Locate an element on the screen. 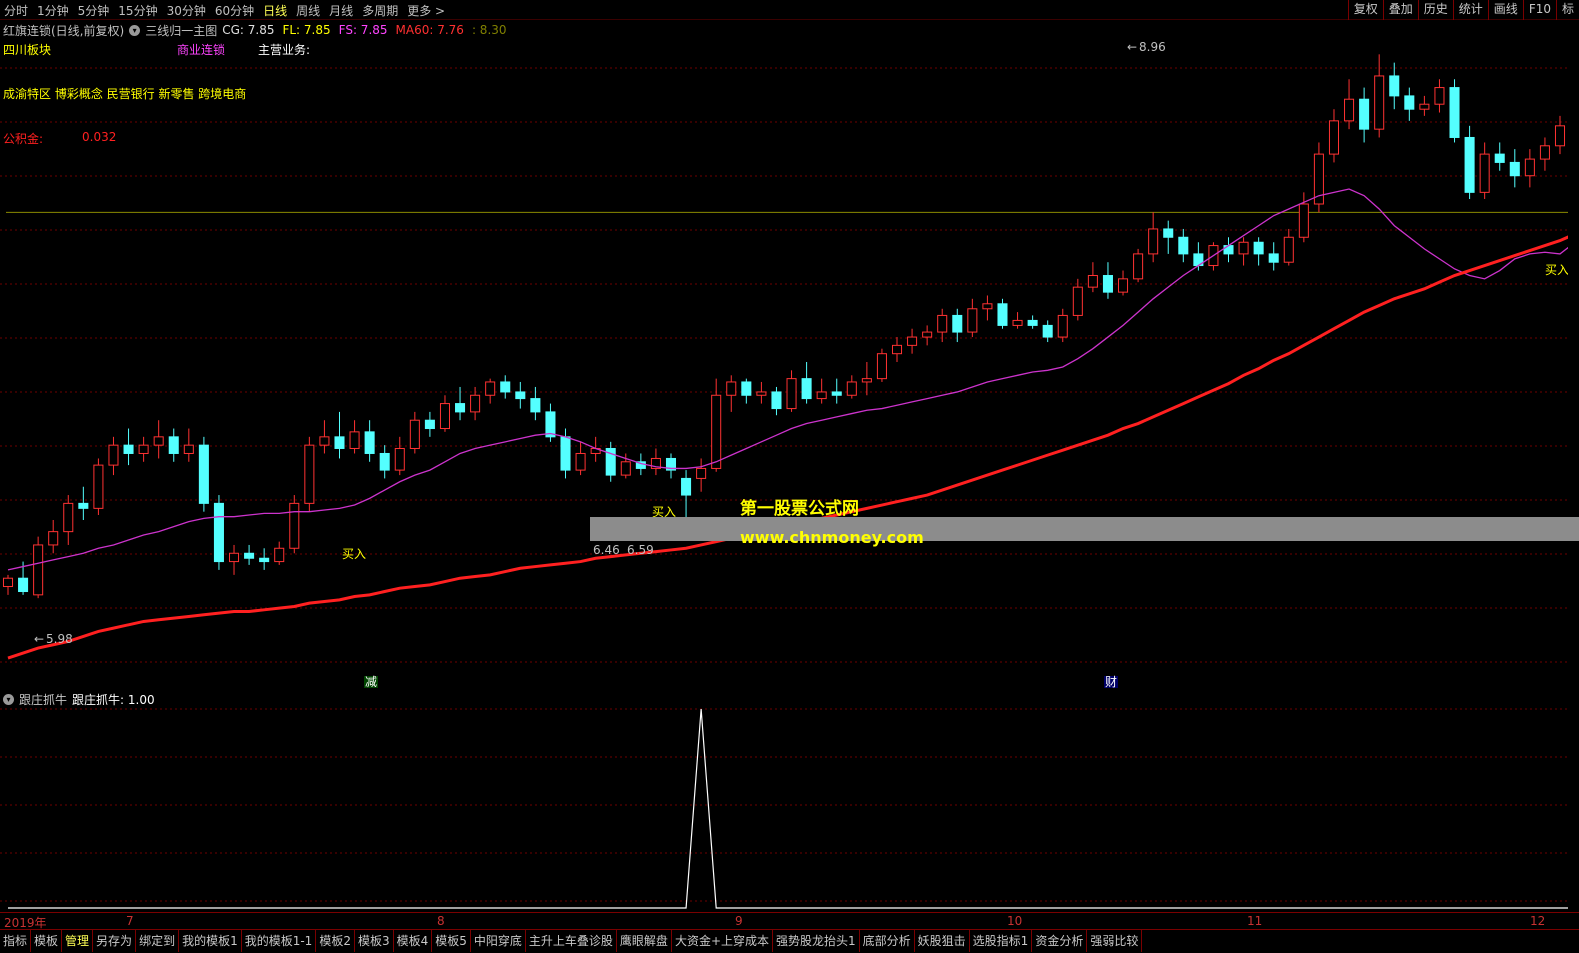 The height and width of the screenshot is (953, 1579). tool-button-0: 复权 is located at coordinates (1365, 10).